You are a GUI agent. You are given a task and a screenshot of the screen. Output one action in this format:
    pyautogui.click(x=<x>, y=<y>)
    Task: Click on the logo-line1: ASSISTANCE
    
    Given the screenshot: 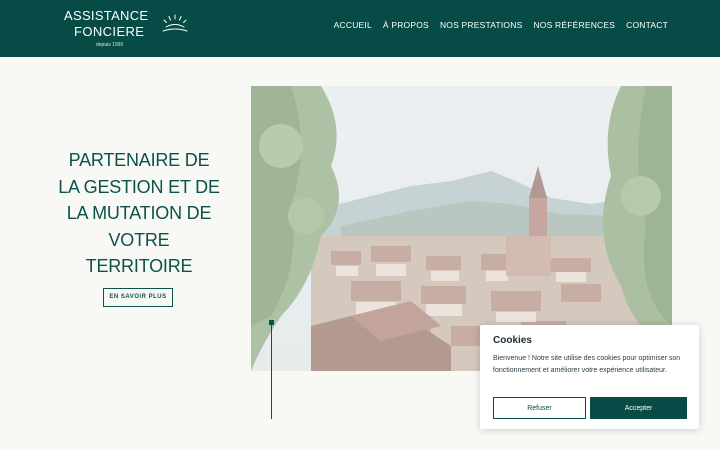 What is the action you would take?
    pyautogui.click(x=106, y=15)
    